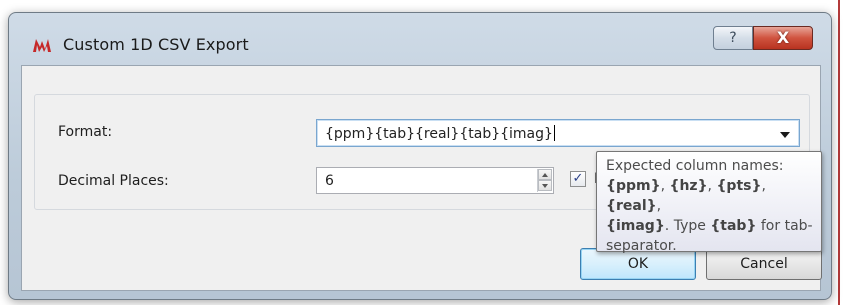  Describe the element at coordinates (440, 133) in the screenshot. I see `format-value: {ppm}{tab}{real}{tab}{imag}` at that location.